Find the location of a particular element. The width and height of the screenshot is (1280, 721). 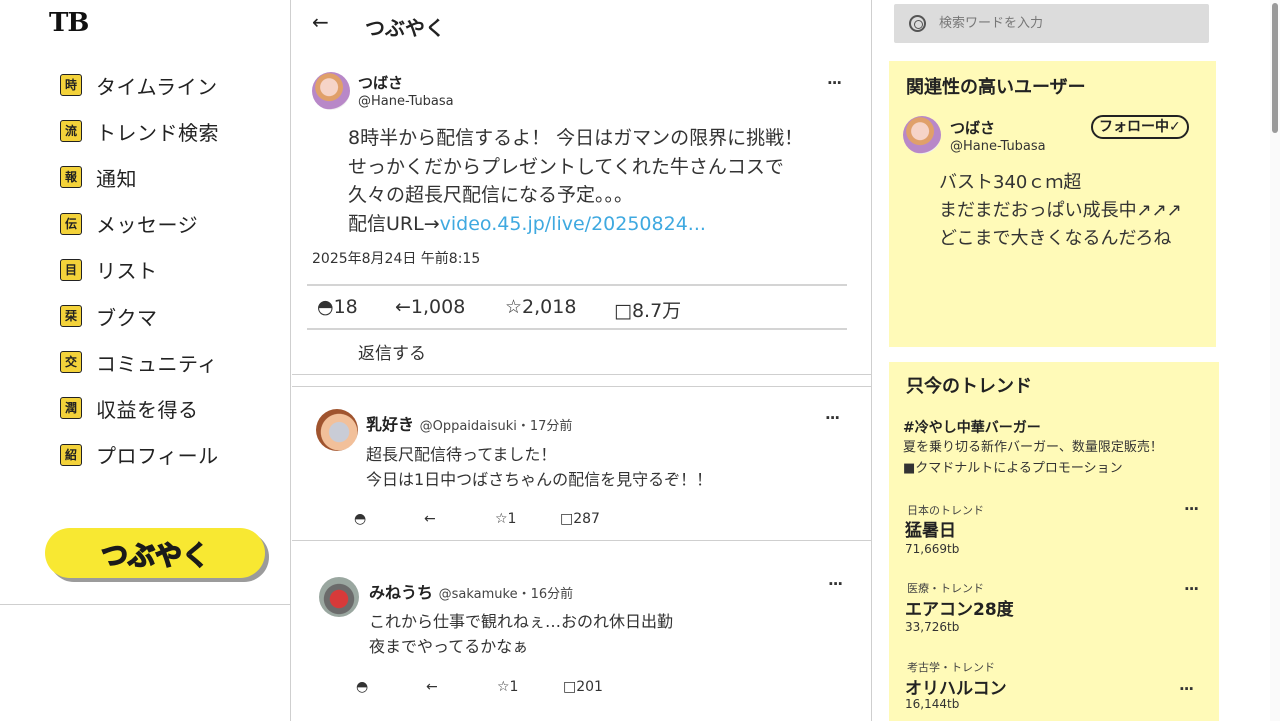

reply-line: これから仕事で観れねぇ…おのれ休日出勤 is located at coordinates (521, 621).